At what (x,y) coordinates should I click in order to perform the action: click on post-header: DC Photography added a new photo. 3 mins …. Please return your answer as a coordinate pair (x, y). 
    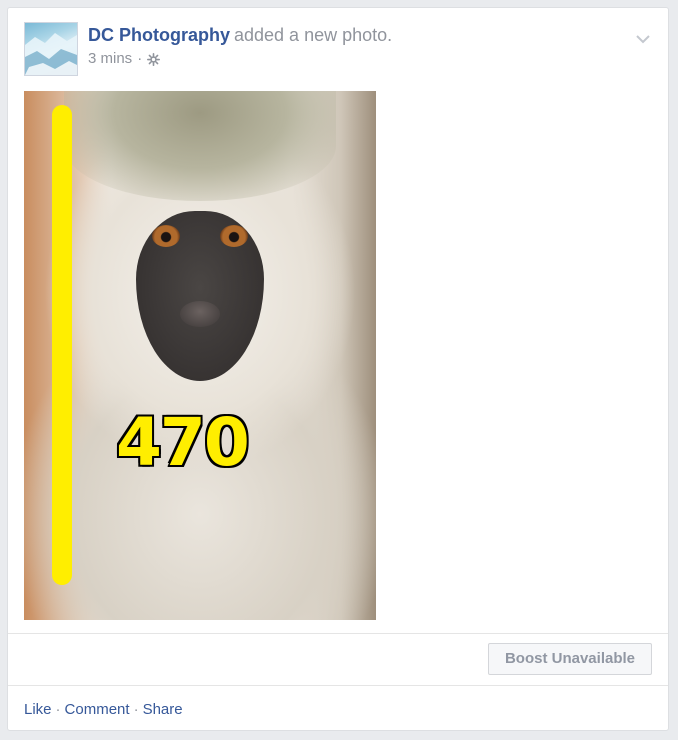
    Looking at the image, I should click on (338, 50).